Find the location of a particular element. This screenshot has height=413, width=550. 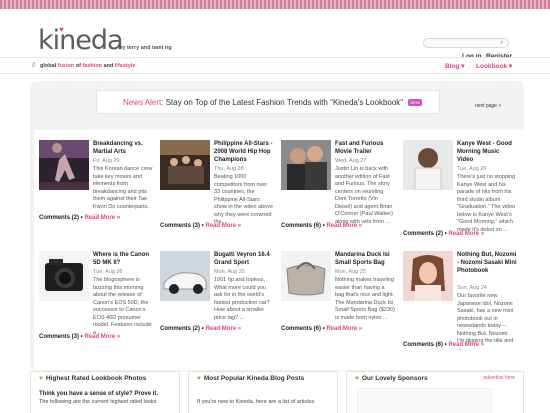

tagline-highlight: fashion is located at coordinates (92, 66).